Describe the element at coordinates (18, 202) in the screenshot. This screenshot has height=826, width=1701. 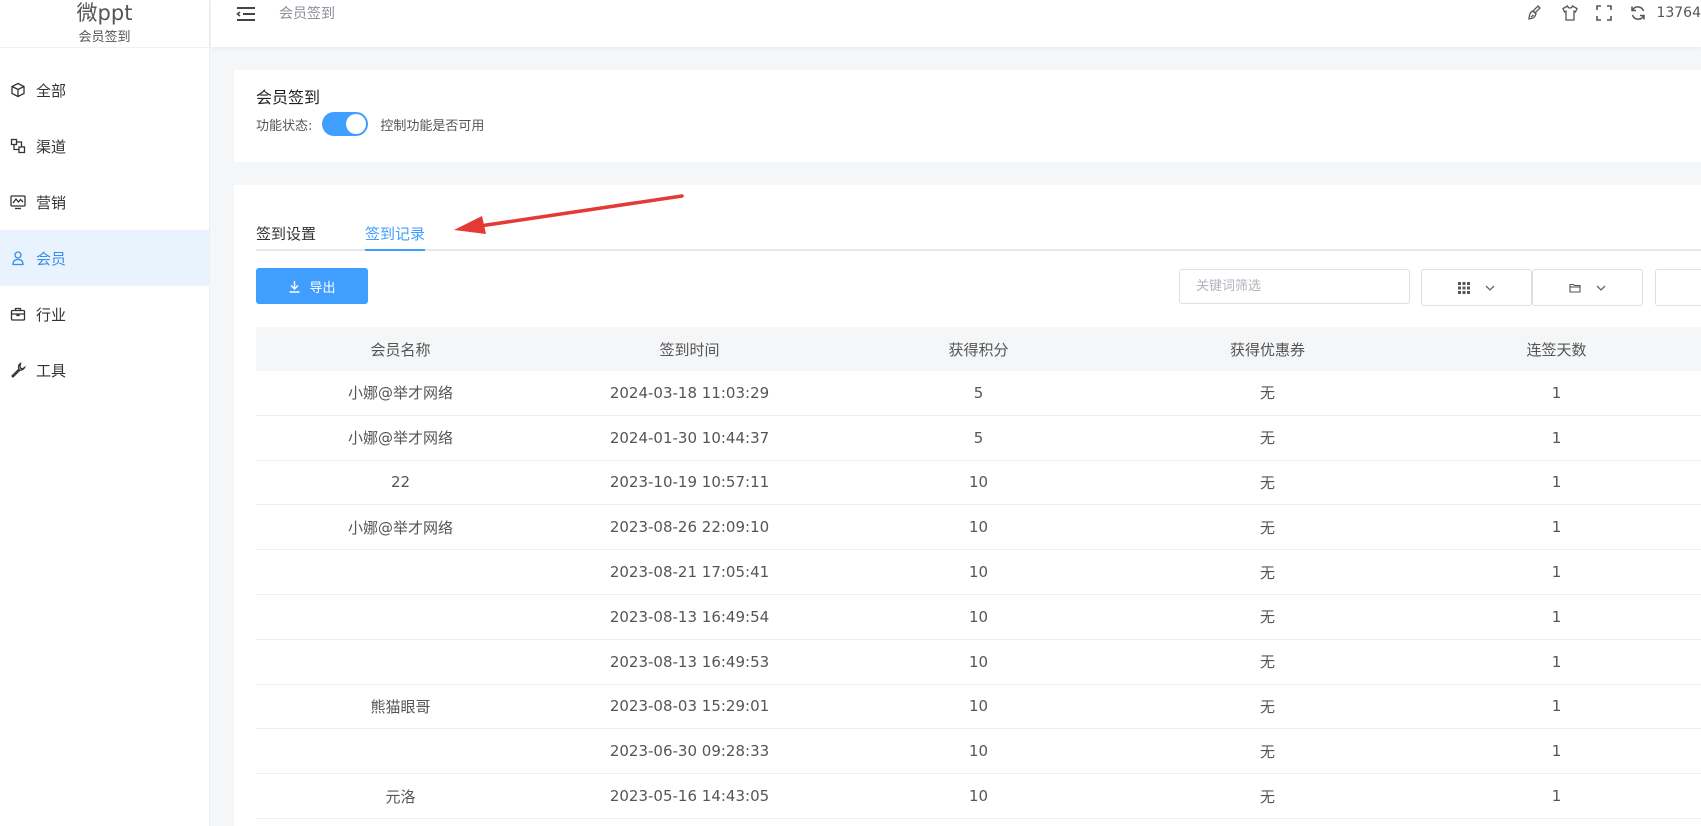
I see `chart-icon` at that location.